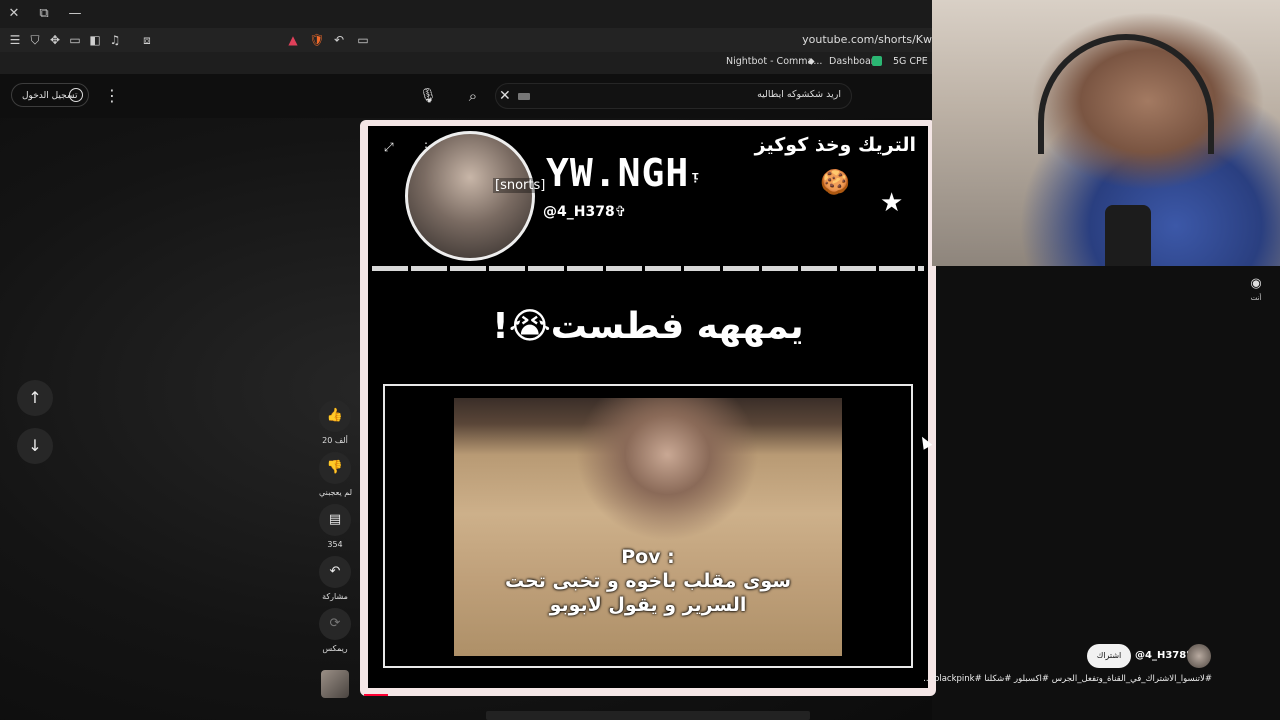  What do you see at coordinates (76, 95) in the screenshot?
I see `account-icon` at bounding box center [76, 95].